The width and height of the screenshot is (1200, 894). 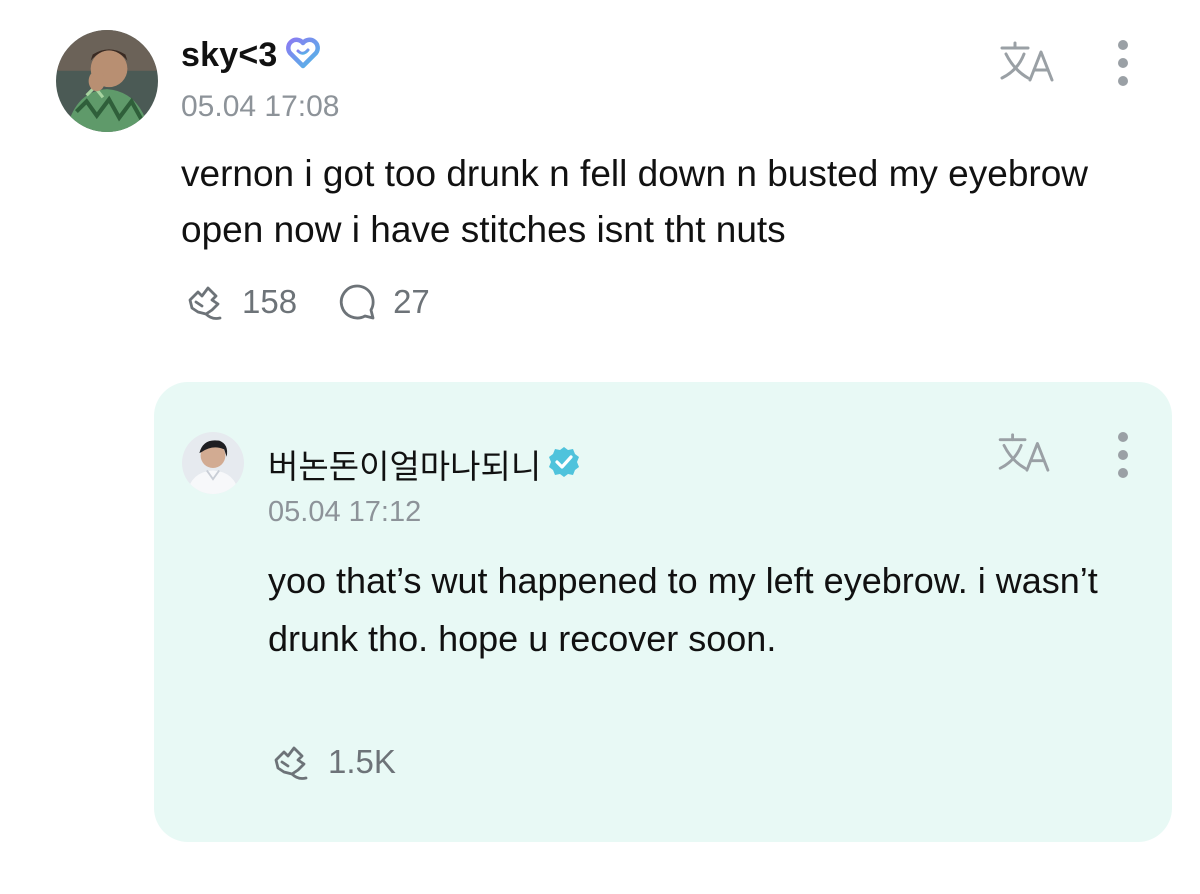 I want to click on reply-like-count: 1.5K, so click(x=362, y=761).